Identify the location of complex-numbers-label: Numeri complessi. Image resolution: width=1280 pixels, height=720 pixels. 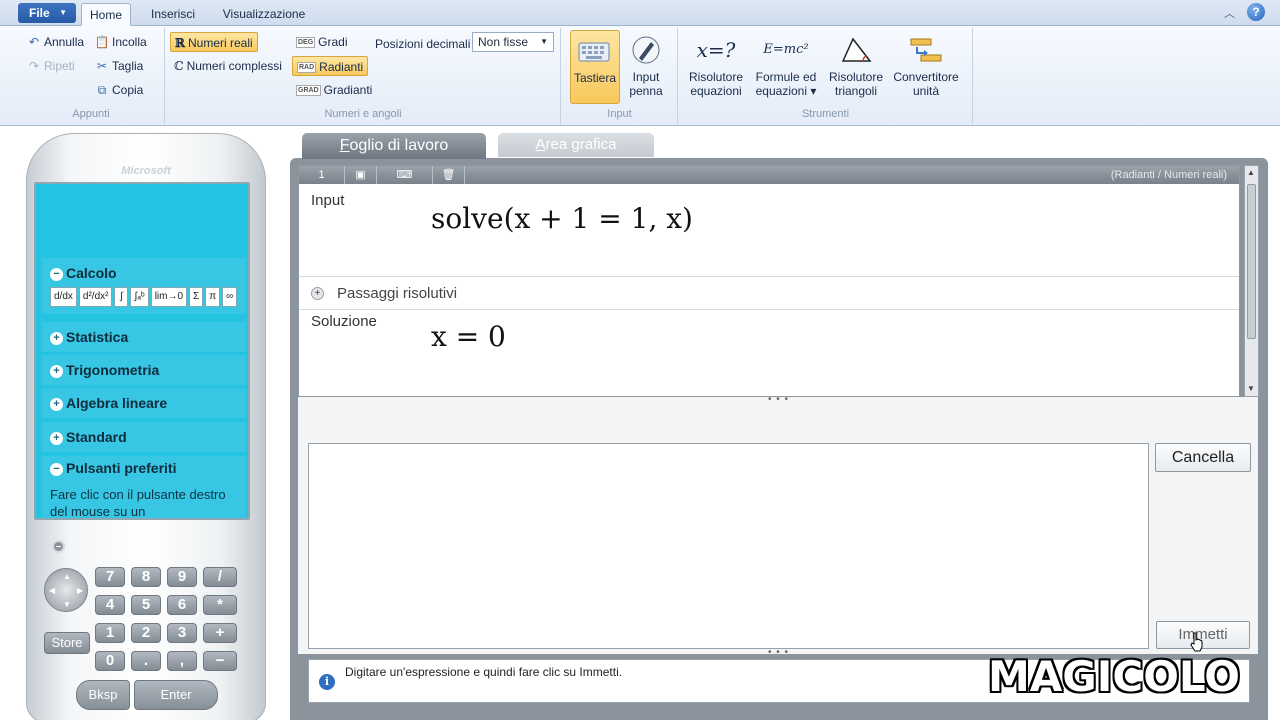
(234, 66).